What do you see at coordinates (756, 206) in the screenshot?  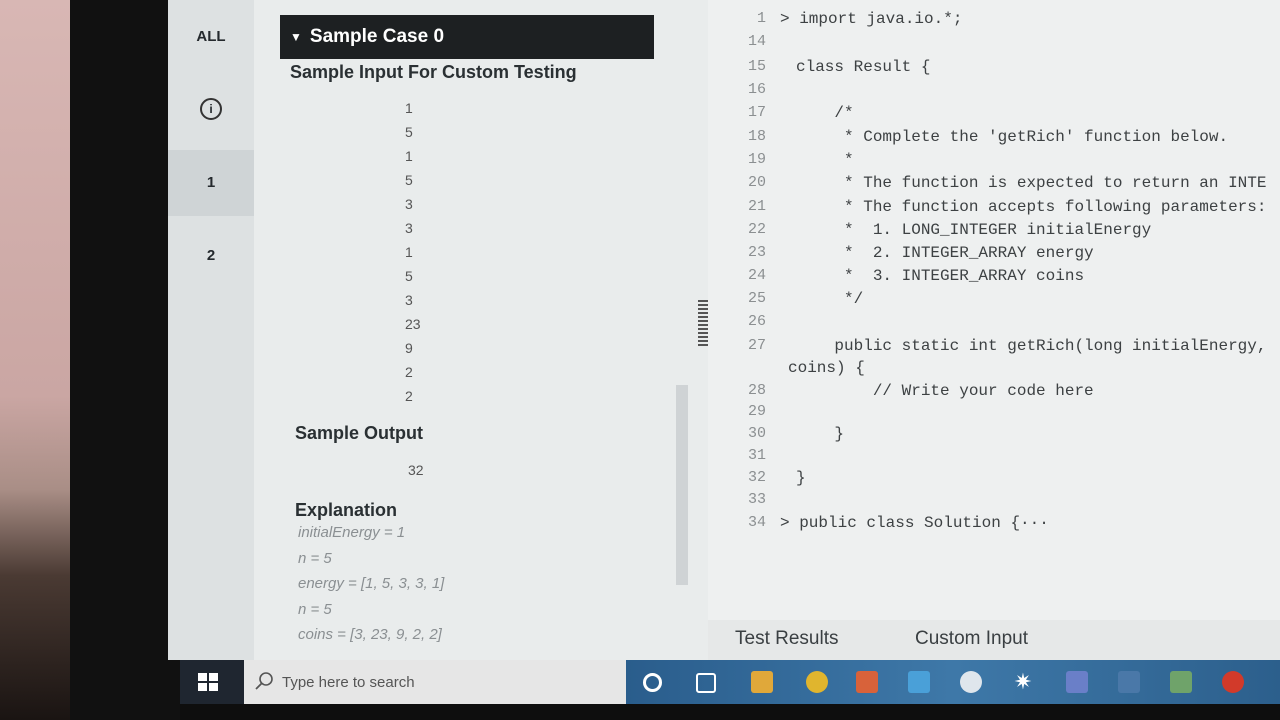 I see `line-number: 21` at bounding box center [756, 206].